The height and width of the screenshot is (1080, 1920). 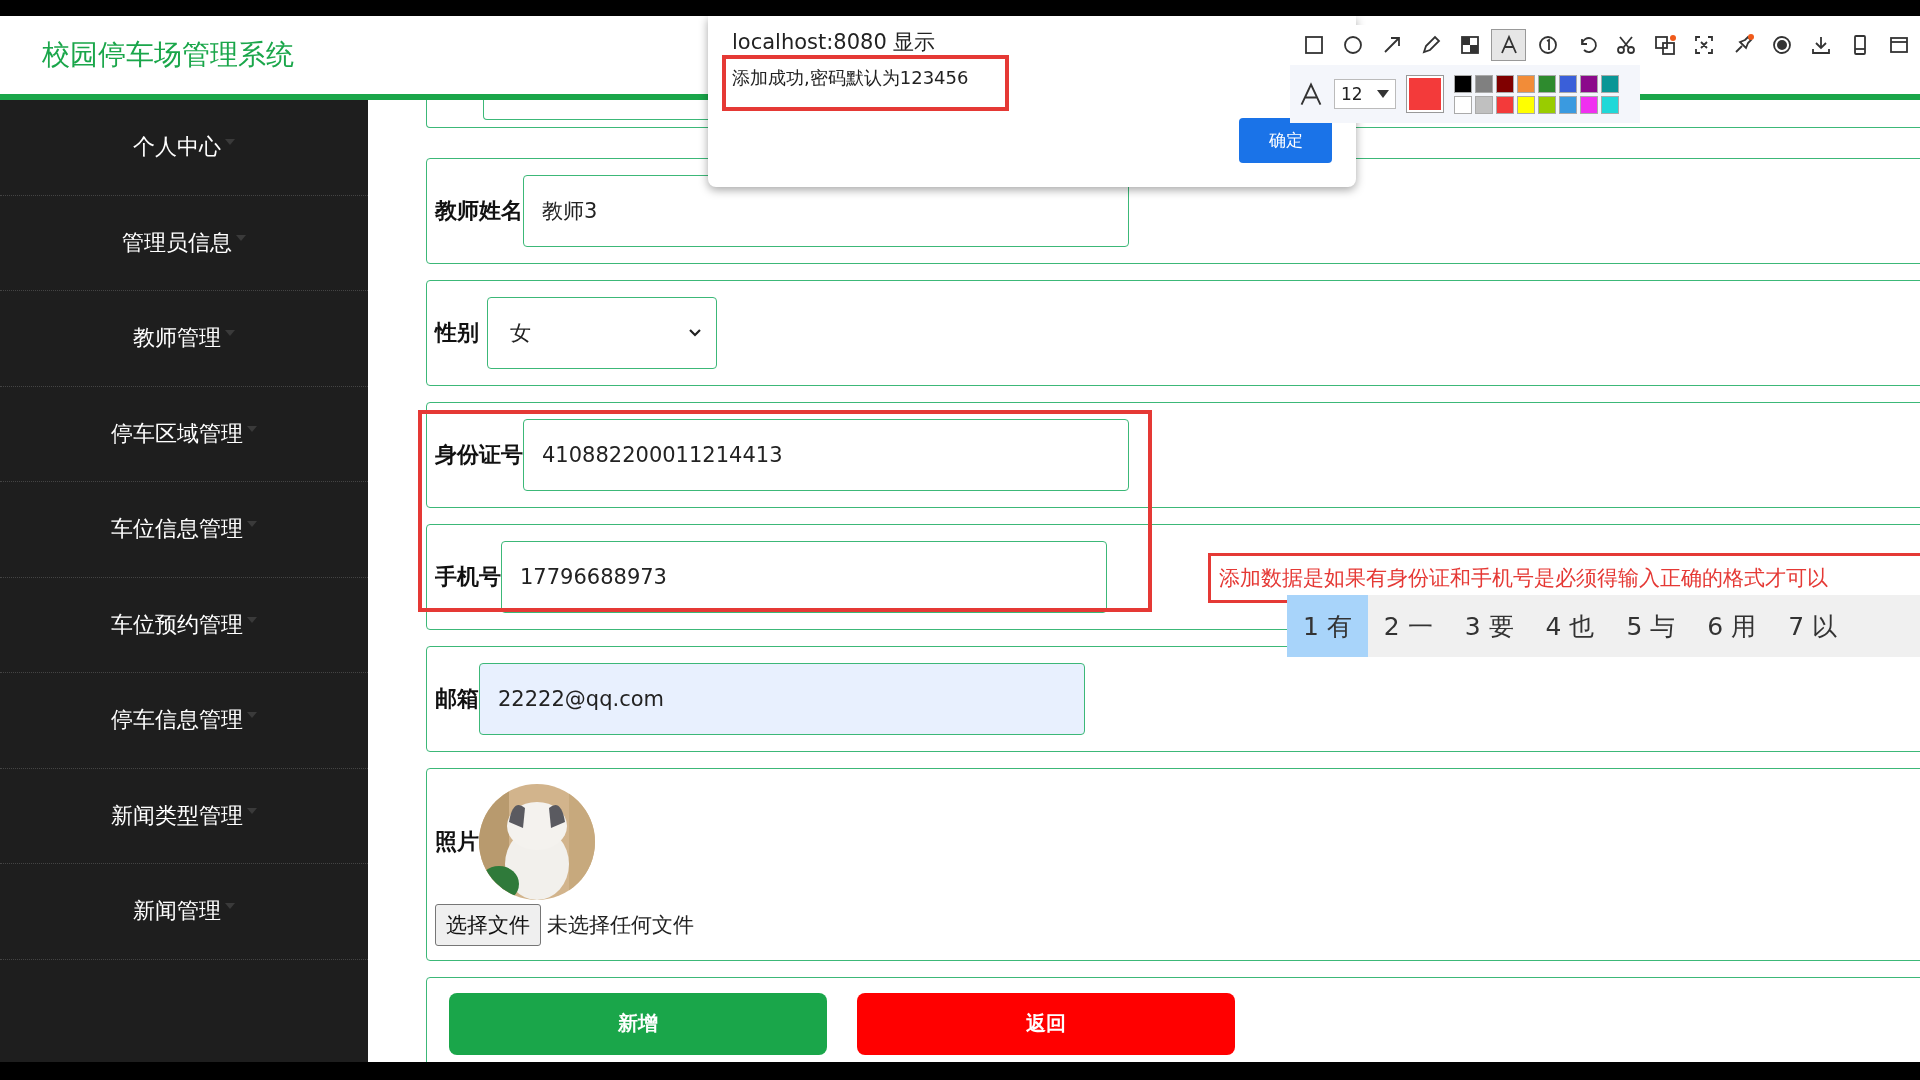 What do you see at coordinates (184, 625) in the screenshot?
I see `sidebar-item: 车位预约管理` at bounding box center [184, 625].